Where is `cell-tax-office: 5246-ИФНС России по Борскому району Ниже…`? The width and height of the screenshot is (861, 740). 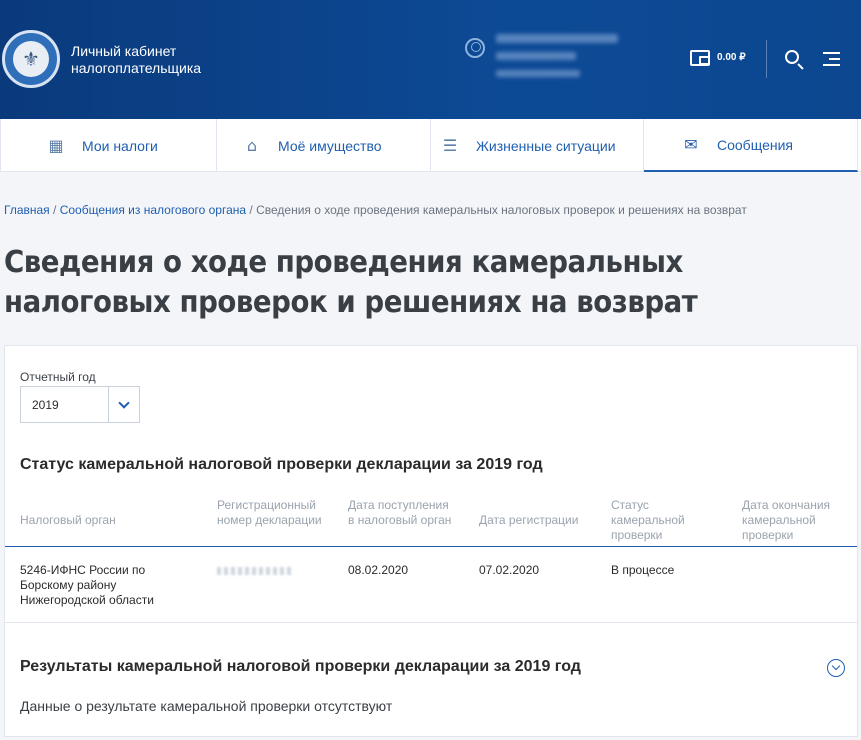 cell-tax-office: 5246-ИФНС России по Борскому району Ниже… is located at coordinates (87, 585).